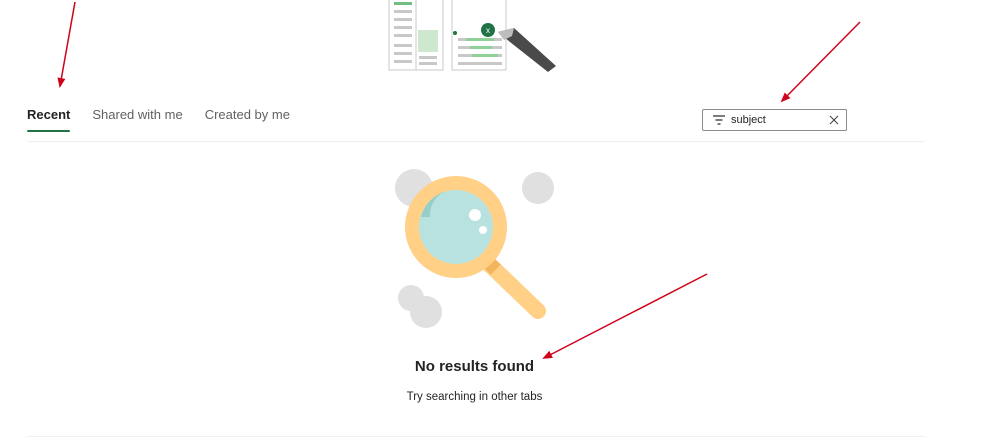  I want to click on tab-created-by-me: Created by me, so click(247, 116).